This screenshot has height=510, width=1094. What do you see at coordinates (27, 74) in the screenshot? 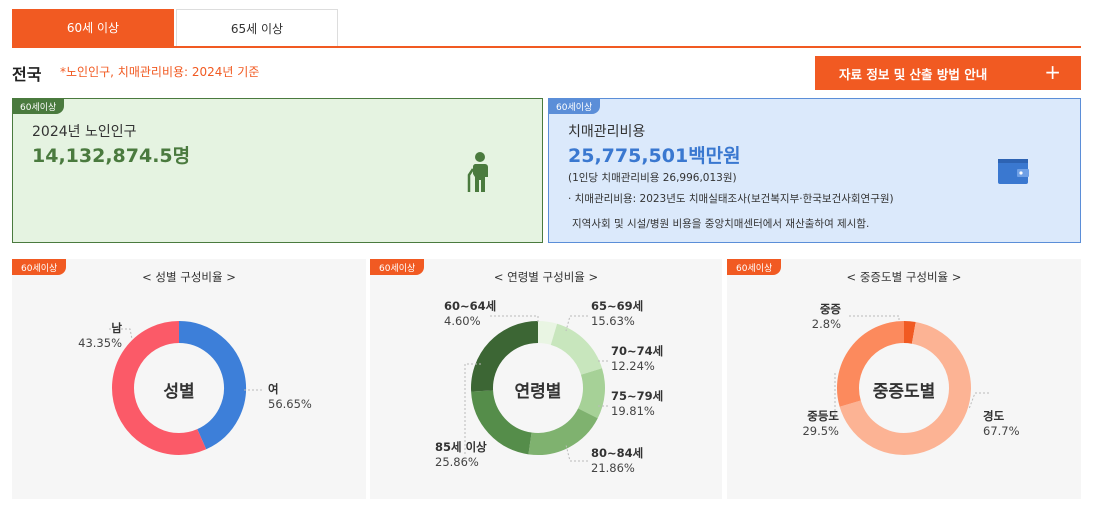
I see `region-title: 전국` at bounding box center [27, 74].